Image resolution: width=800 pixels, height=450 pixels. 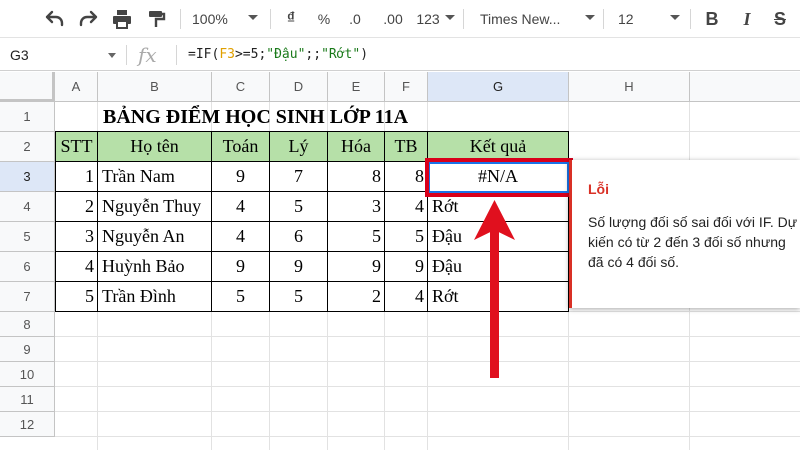 I want to click on table-cell: Huỳnh Bảo, so click(x=155, y=267).